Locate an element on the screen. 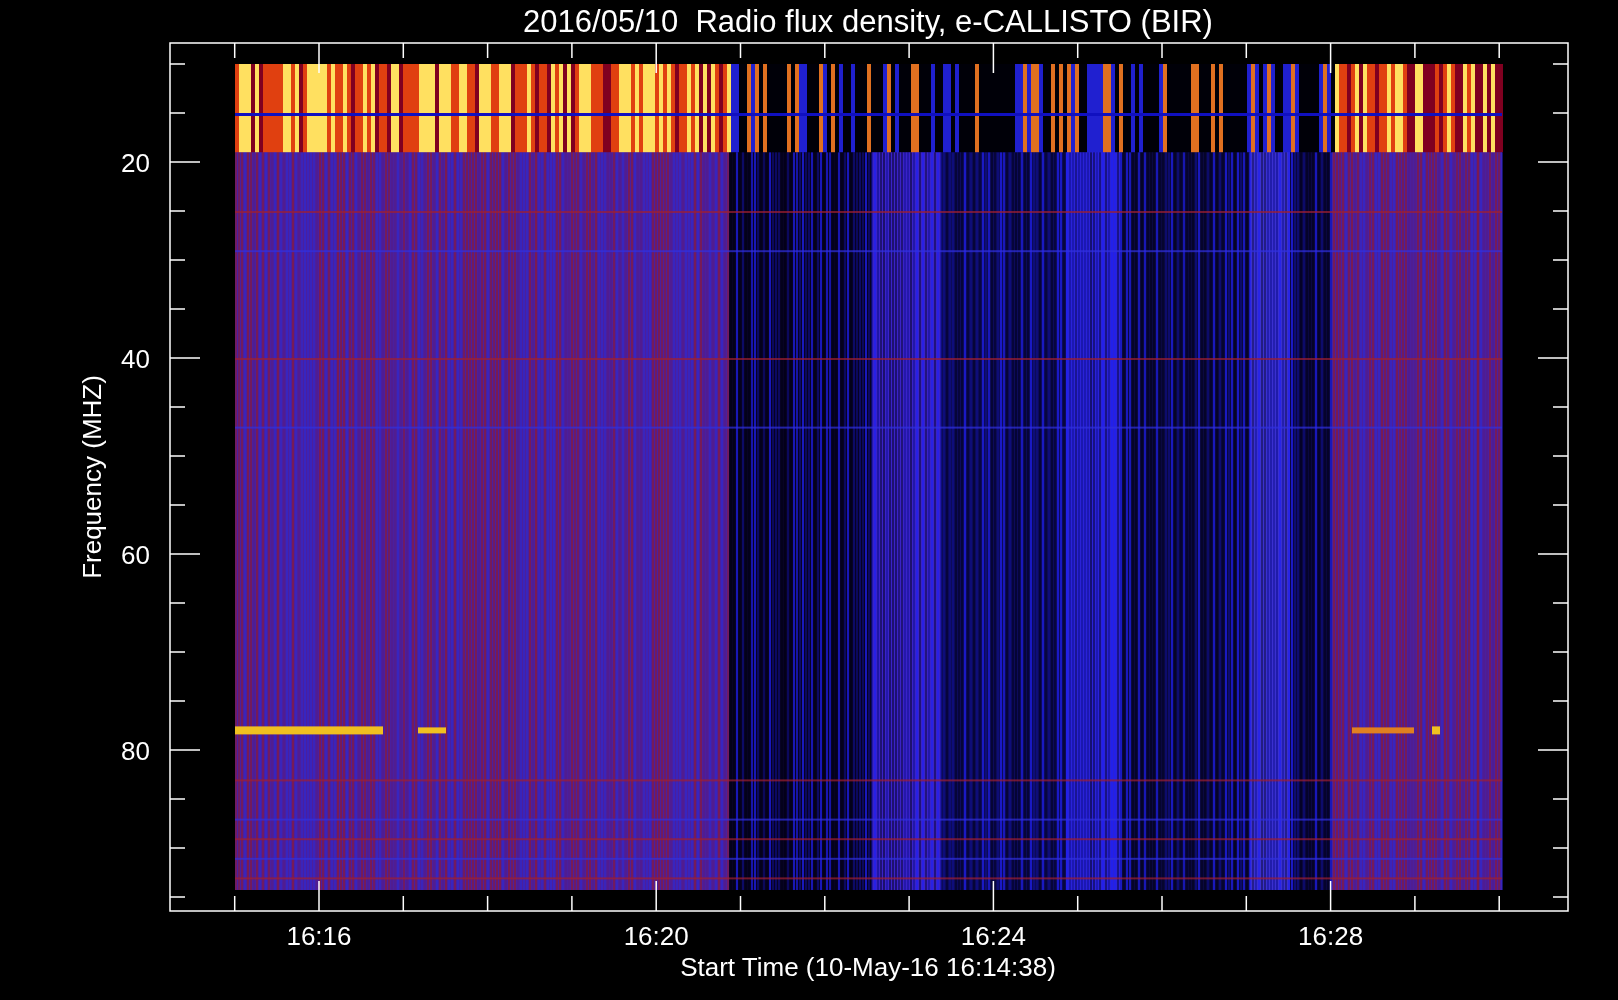  x-tick-label: 16:28 is located at coordinates (1331, 936).